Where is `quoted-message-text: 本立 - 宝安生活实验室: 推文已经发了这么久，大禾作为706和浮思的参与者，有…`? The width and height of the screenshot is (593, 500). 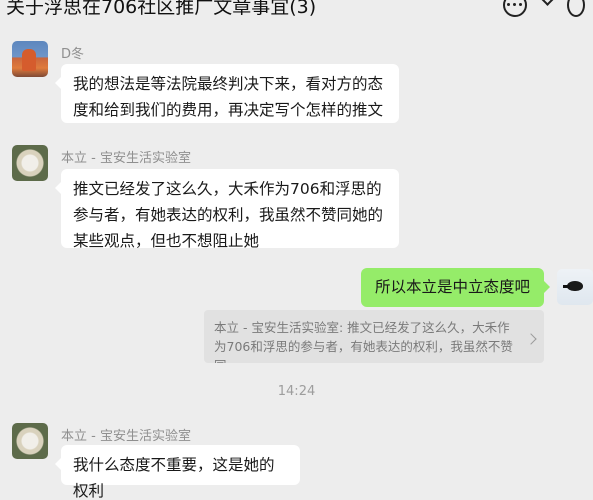
quoted-message-text: 本立 - 宝安生活实验室: 推文已经发了这么久，大禾作为706和浮思的参与者，有… is located at coordinates (363, 341).